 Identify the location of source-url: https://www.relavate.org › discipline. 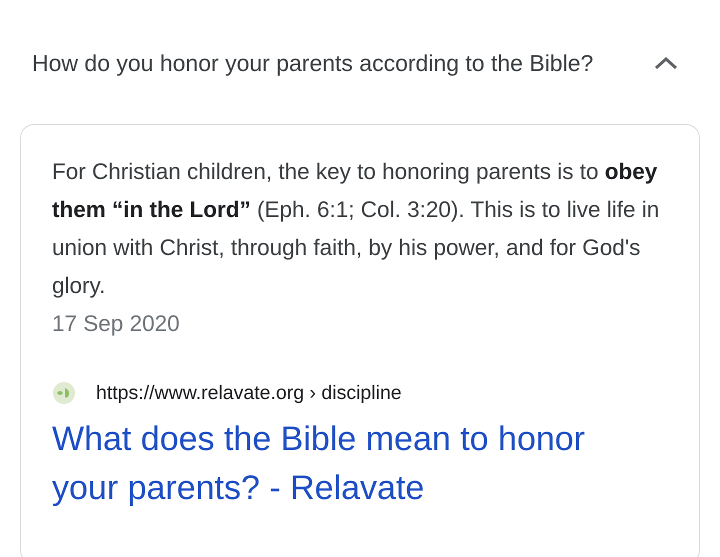
(249, 393).